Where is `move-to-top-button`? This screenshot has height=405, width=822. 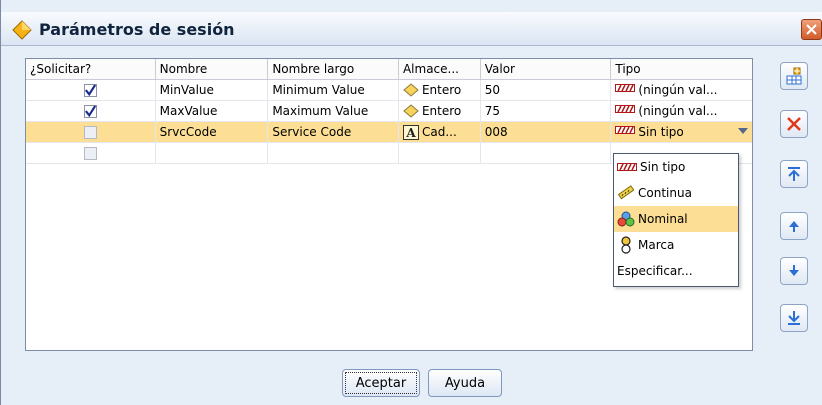 move-to-top-button is located at coordinates (794, 174).